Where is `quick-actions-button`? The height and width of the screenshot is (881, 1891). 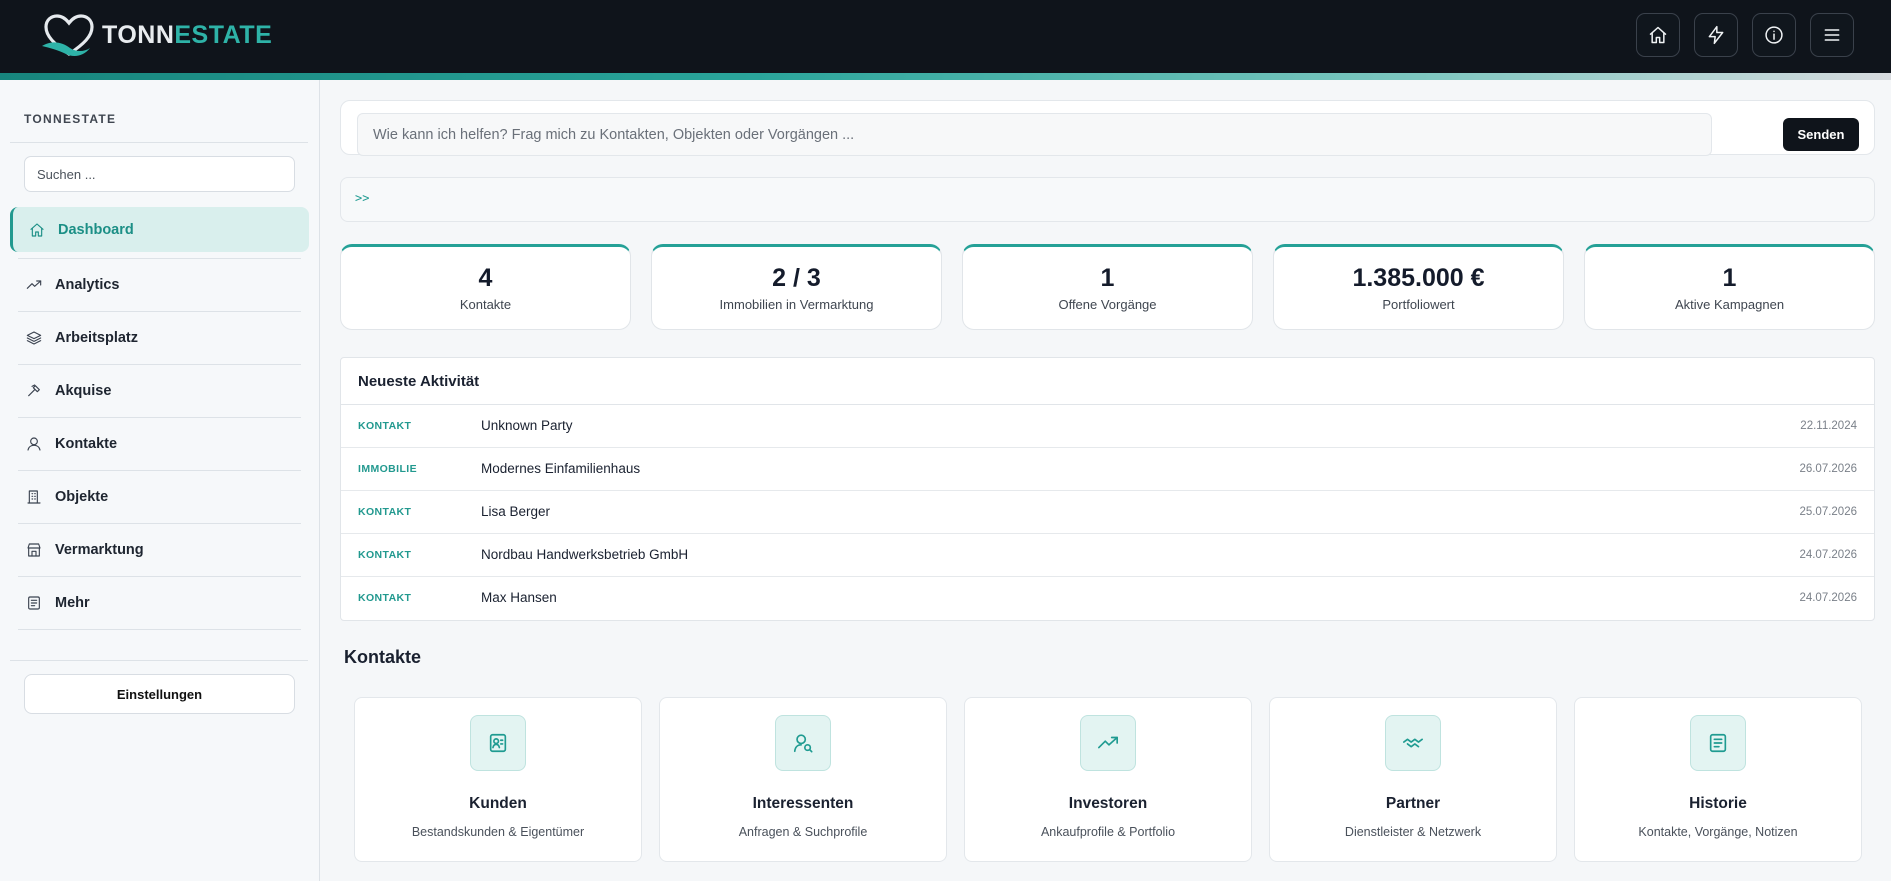 quick-actions-button is located at coordinates (1716, 35).